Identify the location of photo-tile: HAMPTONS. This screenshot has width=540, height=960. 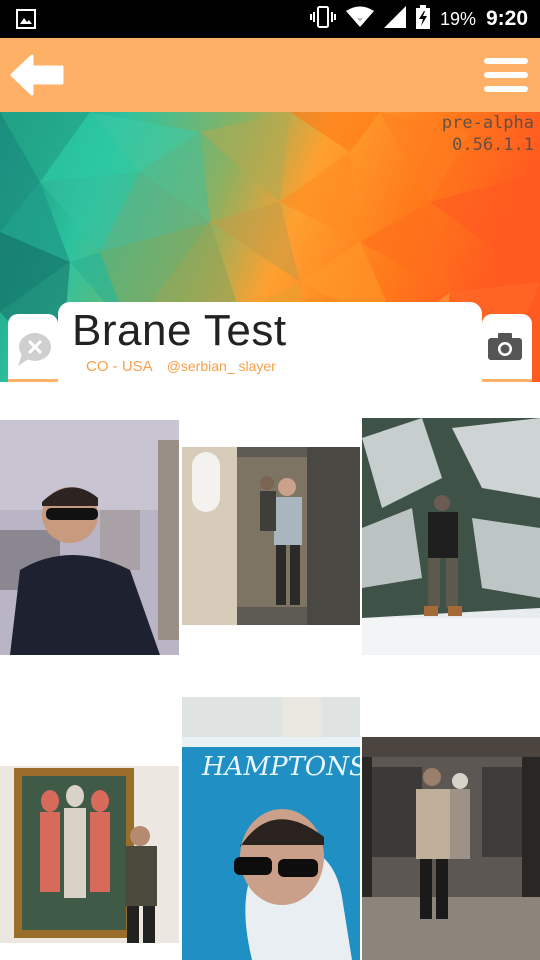
(271, 828).